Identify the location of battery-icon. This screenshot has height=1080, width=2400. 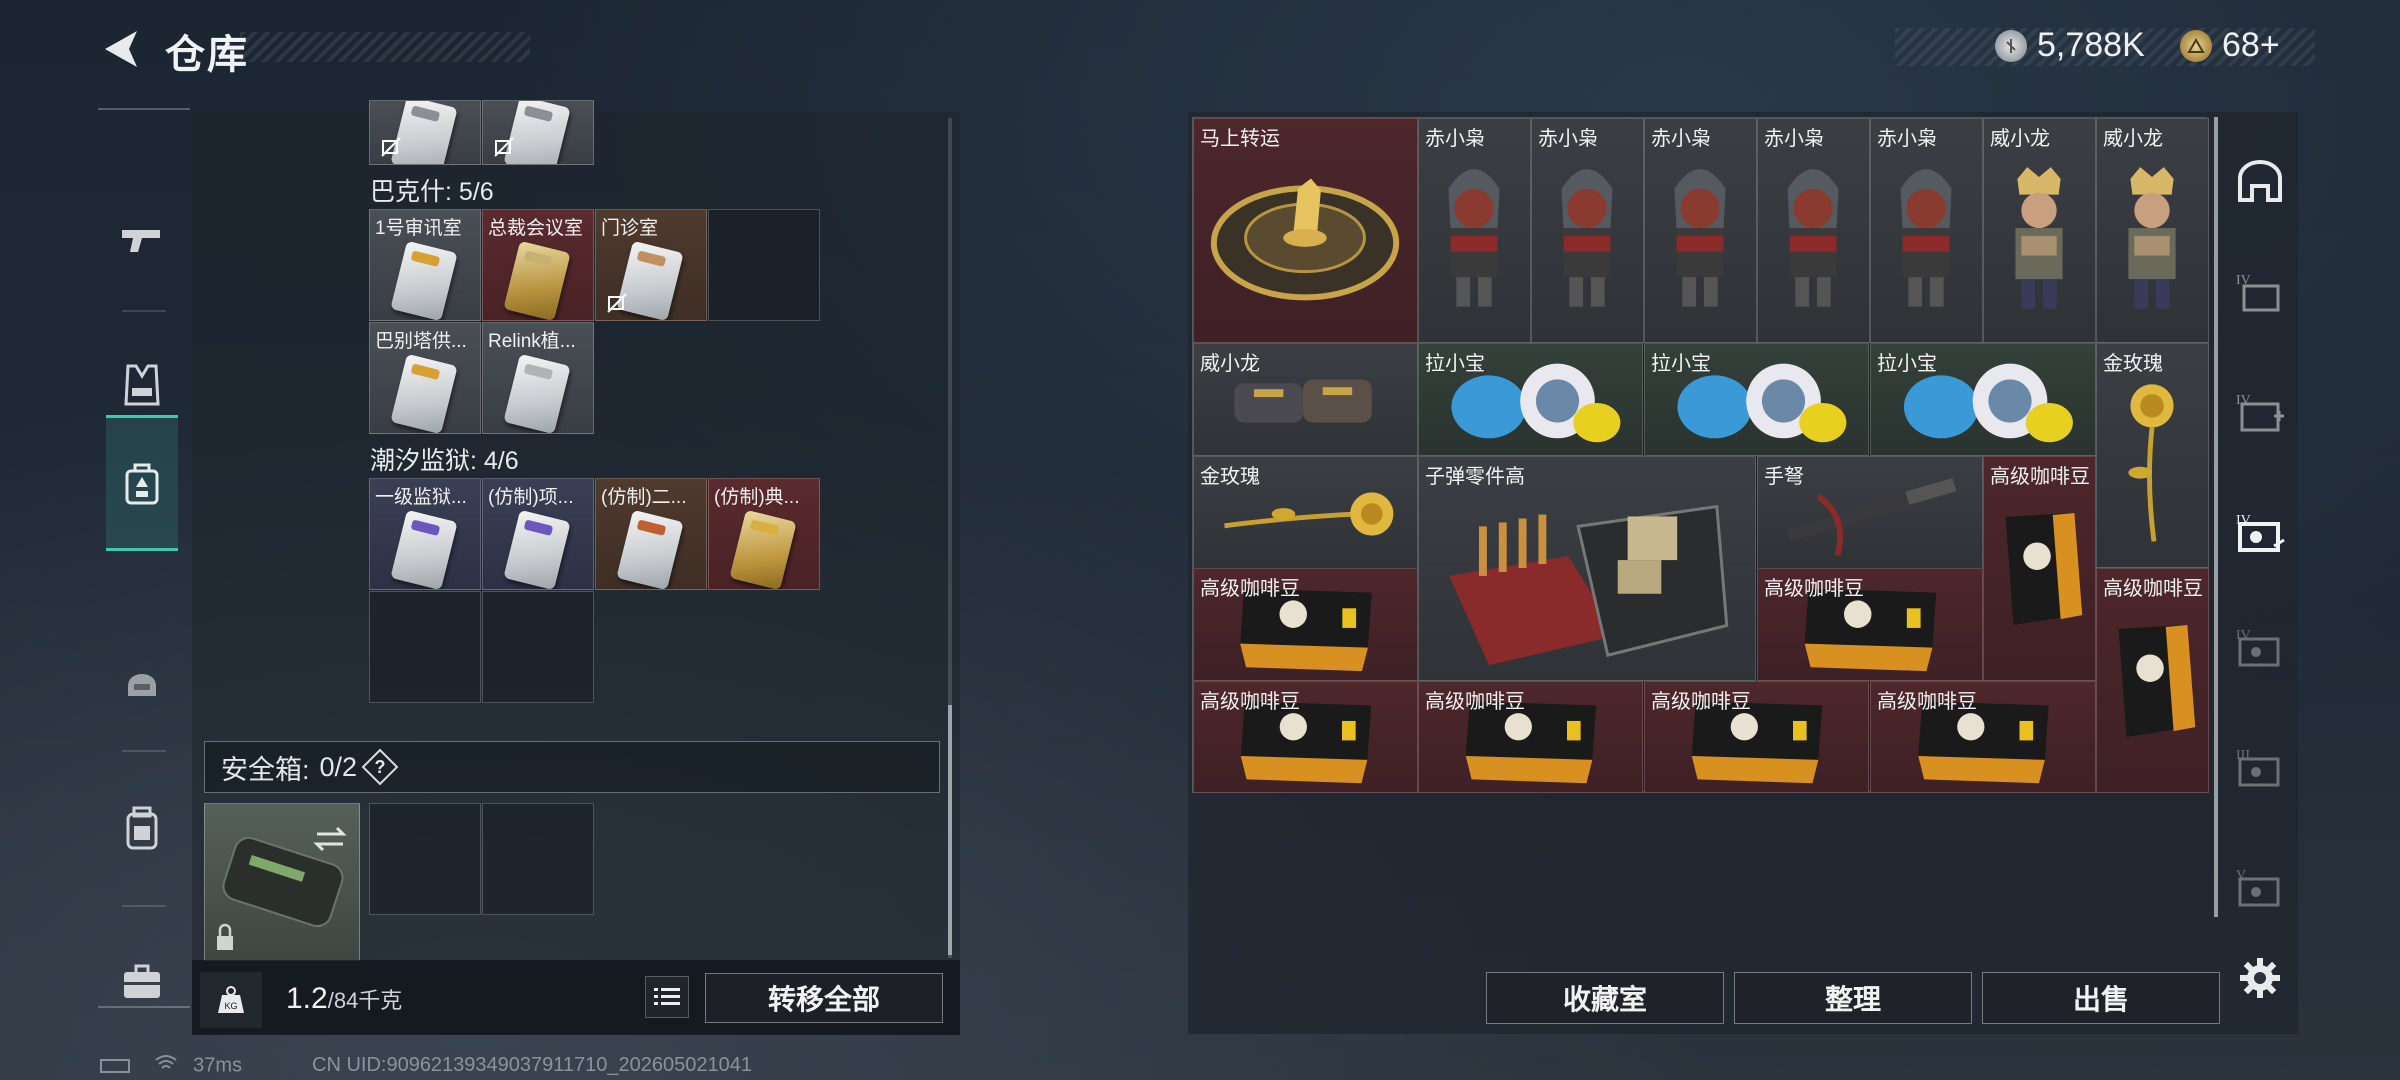
(115, 1066).